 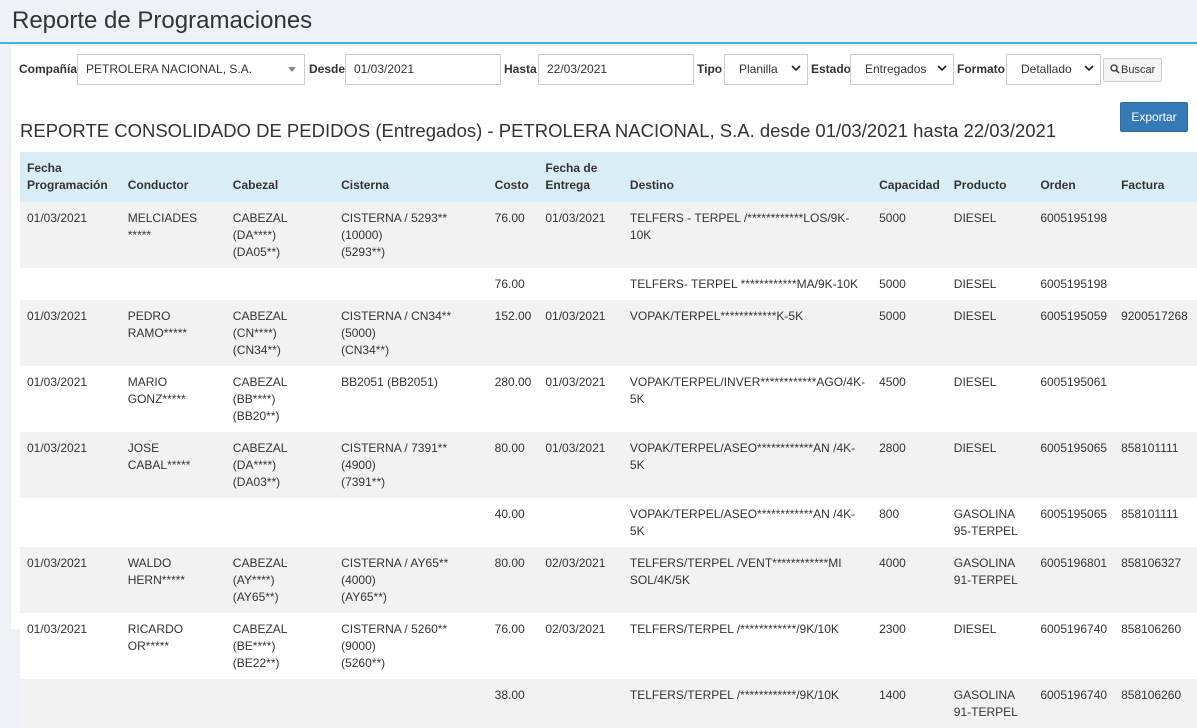 What do you see at coordinates (909, 580) in the screenshot?
I see `cell-capacidad: 4000` at bounding box center [909, 580].